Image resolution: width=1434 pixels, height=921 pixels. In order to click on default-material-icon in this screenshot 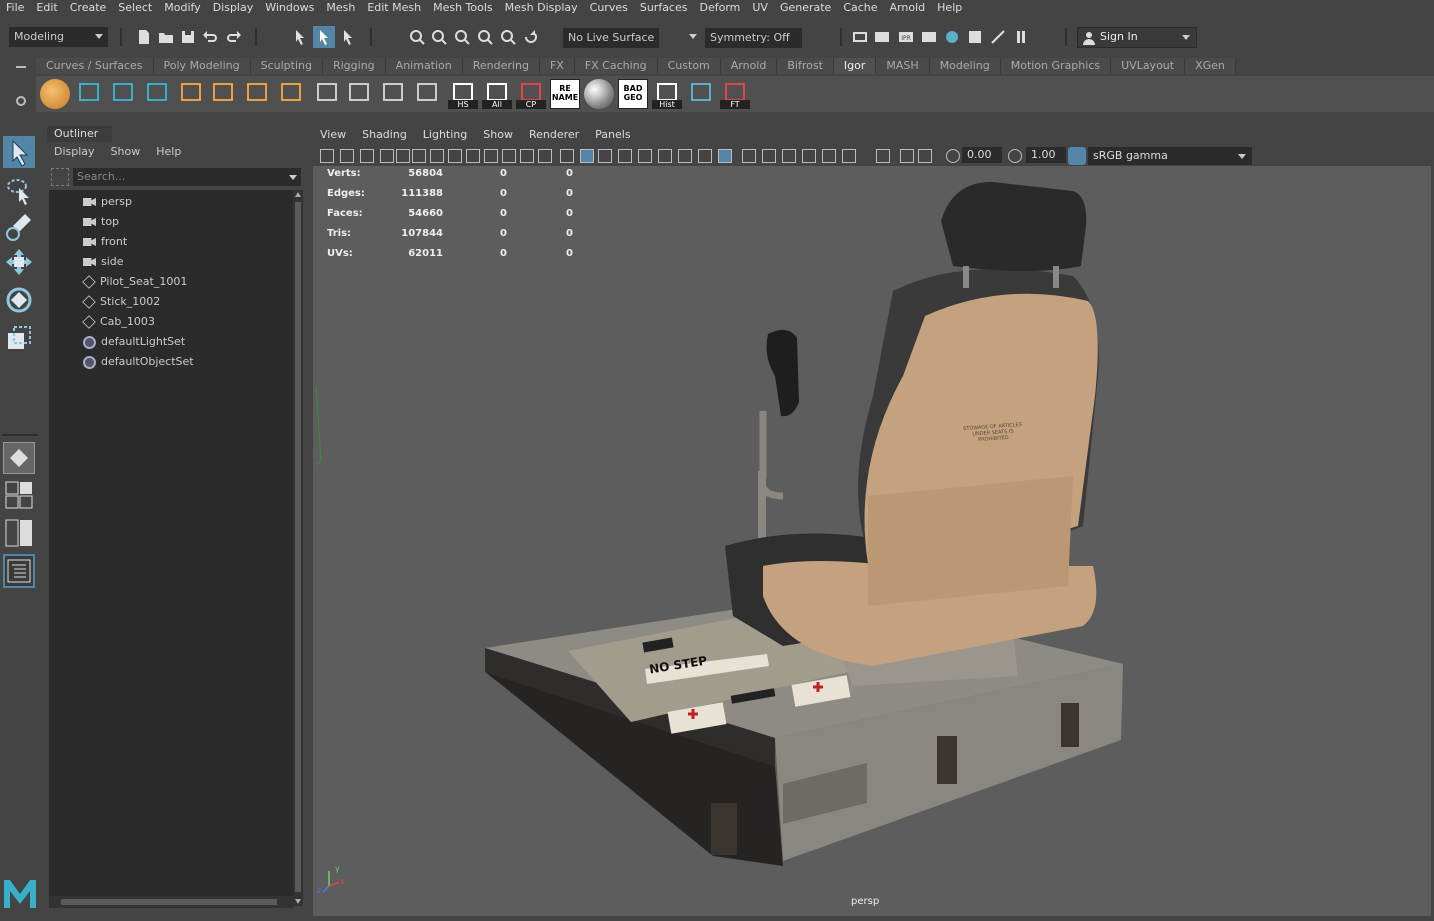, I will do `click(605, 156)`.